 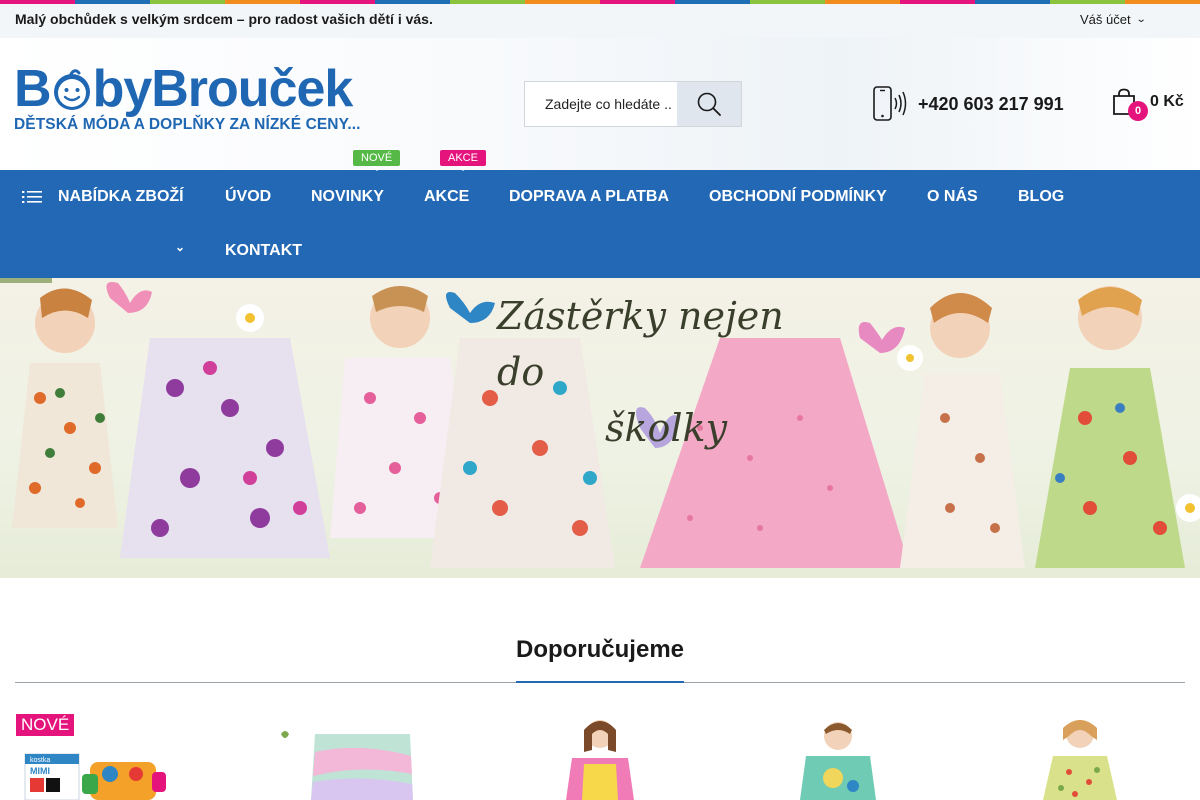 I want to click on account-menu: Váš účet ⌄, so click(x=1113, y=19).